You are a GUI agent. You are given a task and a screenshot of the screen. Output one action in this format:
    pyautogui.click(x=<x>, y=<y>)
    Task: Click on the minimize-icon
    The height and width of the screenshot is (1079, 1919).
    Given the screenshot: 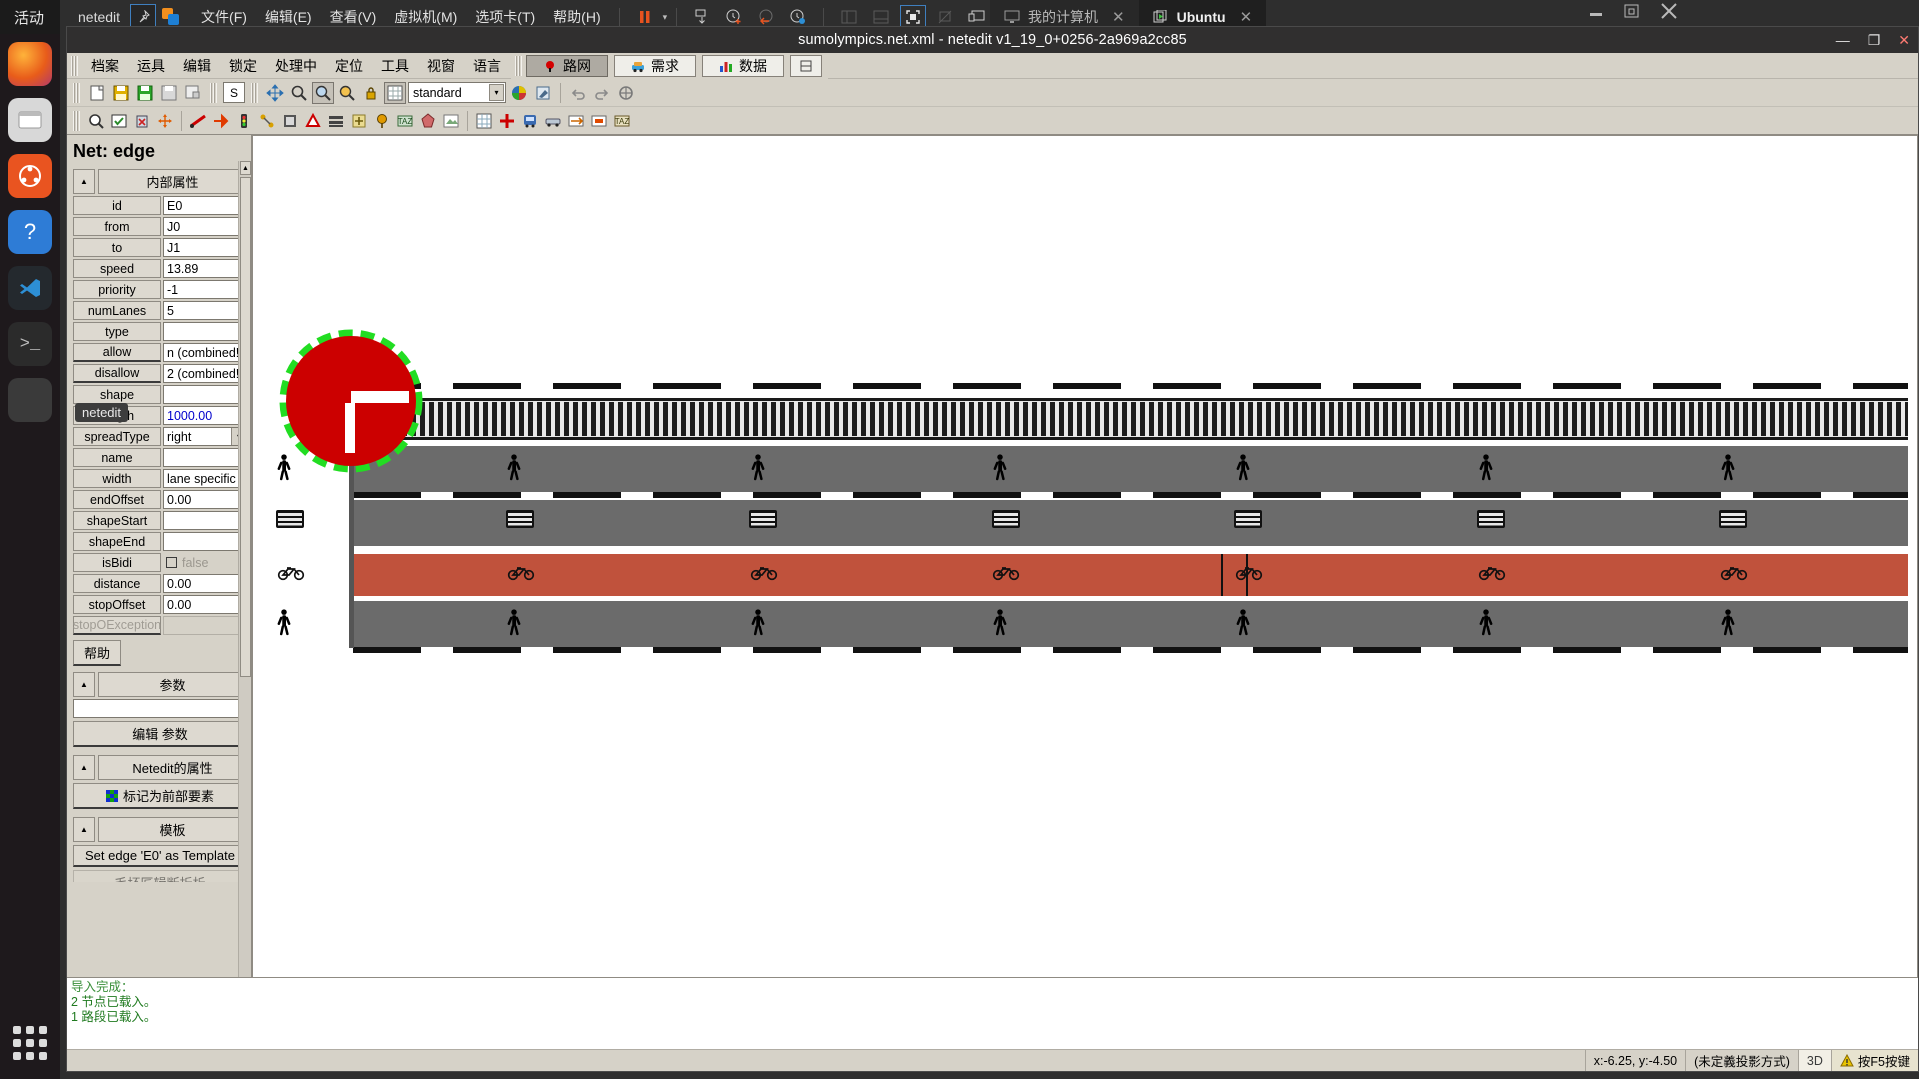 What is the action you would take?
    pyautogui.click(x=1596, y=11)
    